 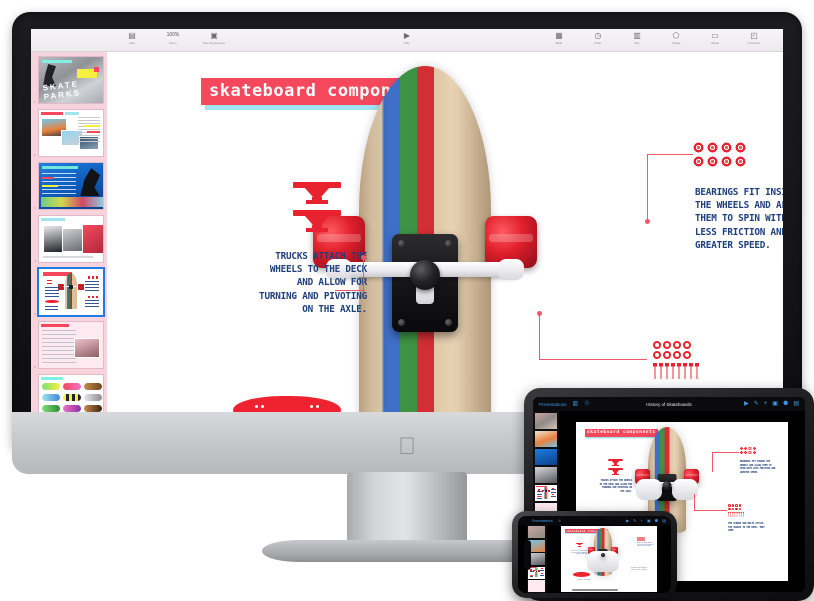 I want to click on slide-thumb-wrapper: 3, so click(x=70, y=186).